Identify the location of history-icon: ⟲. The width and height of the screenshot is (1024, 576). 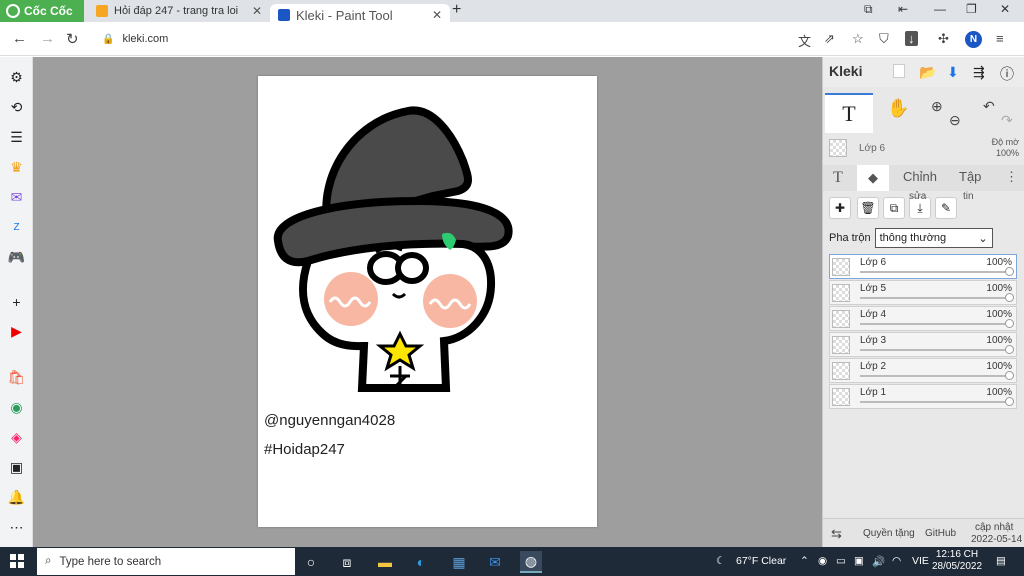
(16, 107).